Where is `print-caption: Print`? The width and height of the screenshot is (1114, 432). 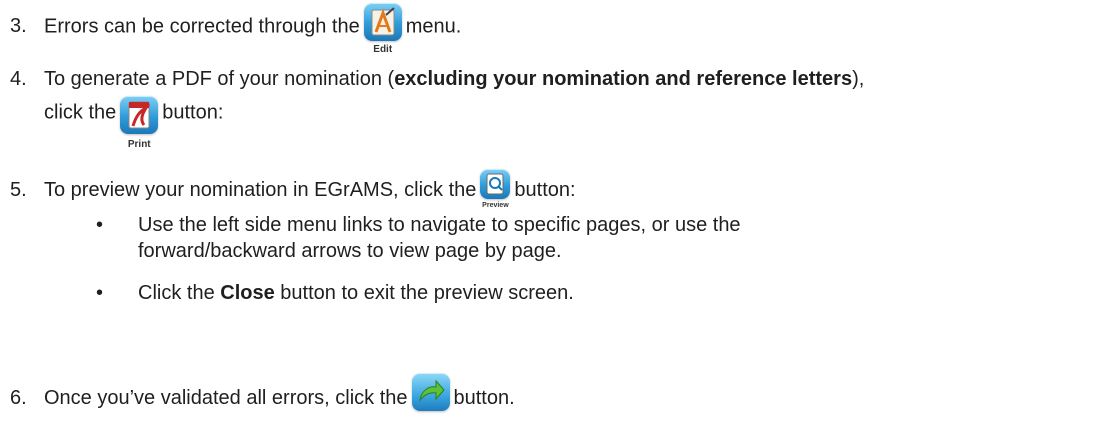 print-caption: Print is located at coordinates (139, 144).